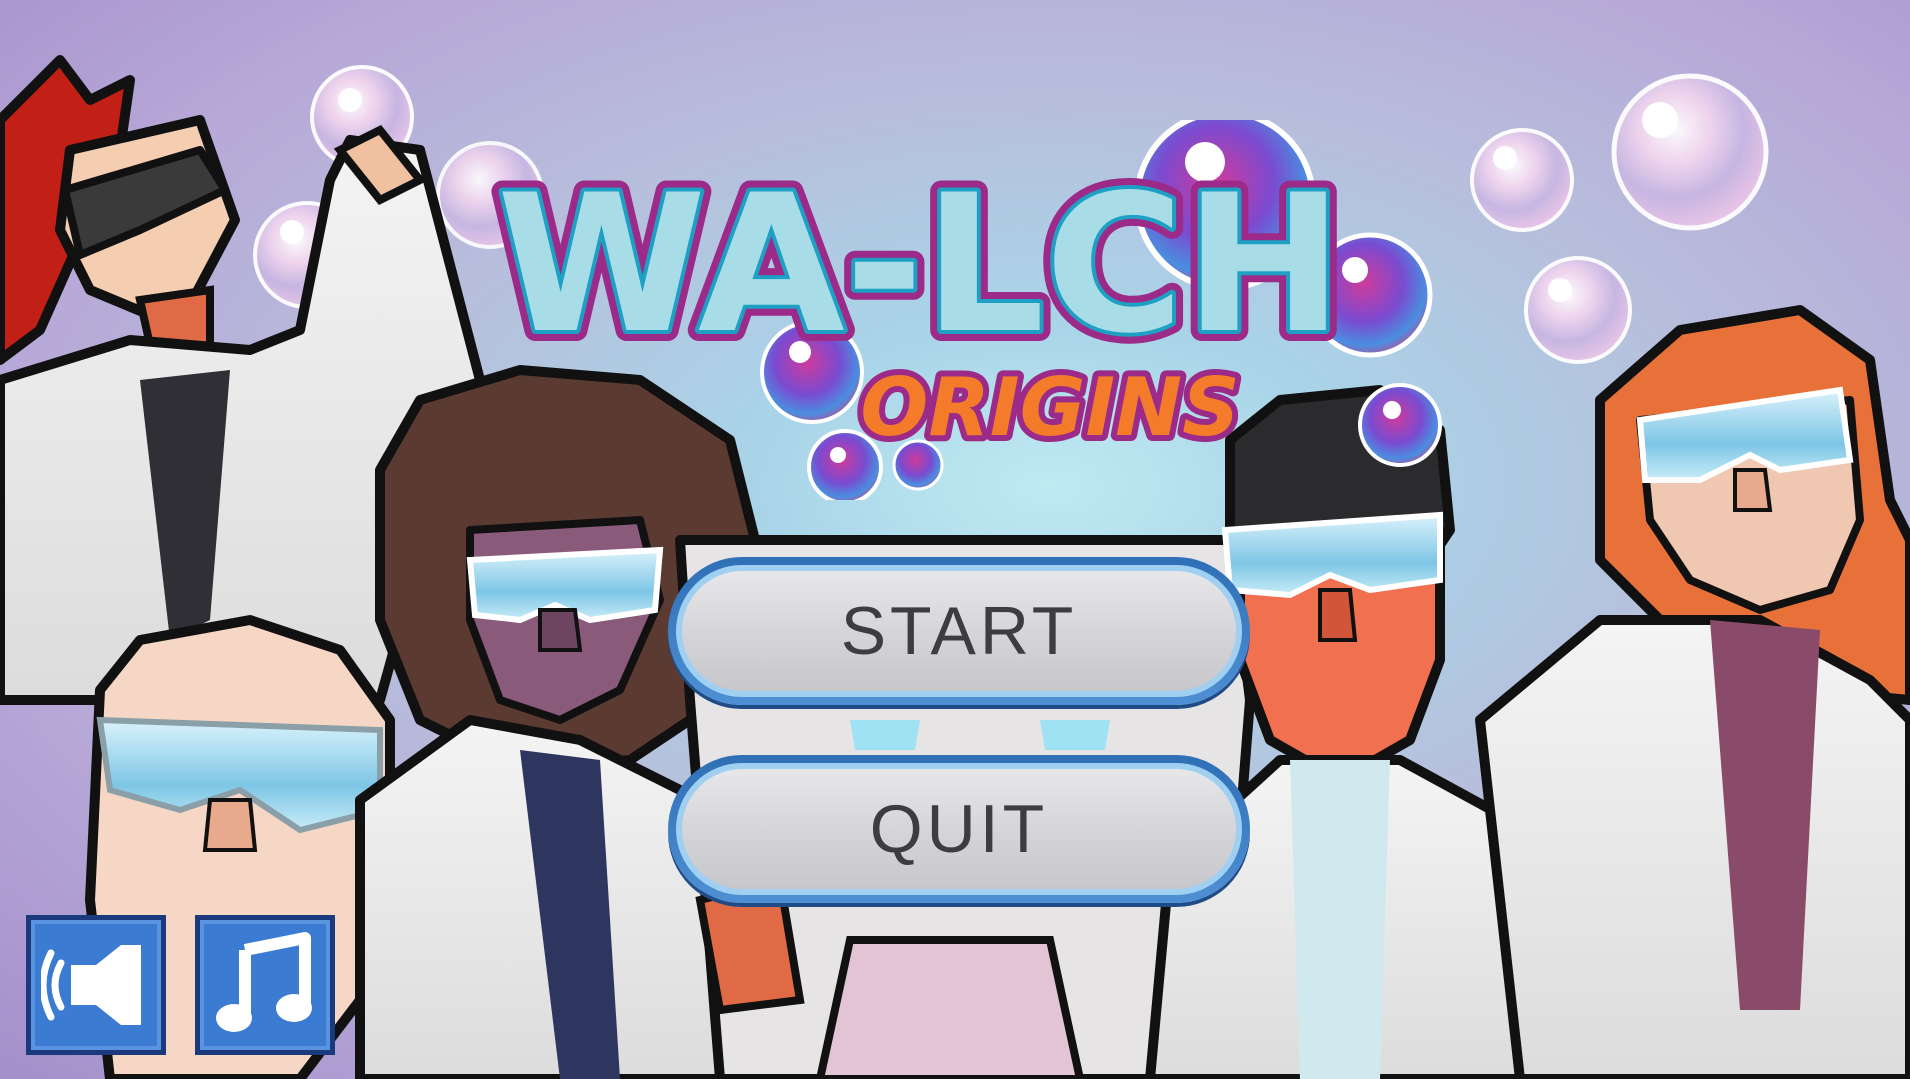 Image resolution: width=1910 pixels, height=1079 pixels. I want to click on quit-button-label: QUIT, so click(959, 829).